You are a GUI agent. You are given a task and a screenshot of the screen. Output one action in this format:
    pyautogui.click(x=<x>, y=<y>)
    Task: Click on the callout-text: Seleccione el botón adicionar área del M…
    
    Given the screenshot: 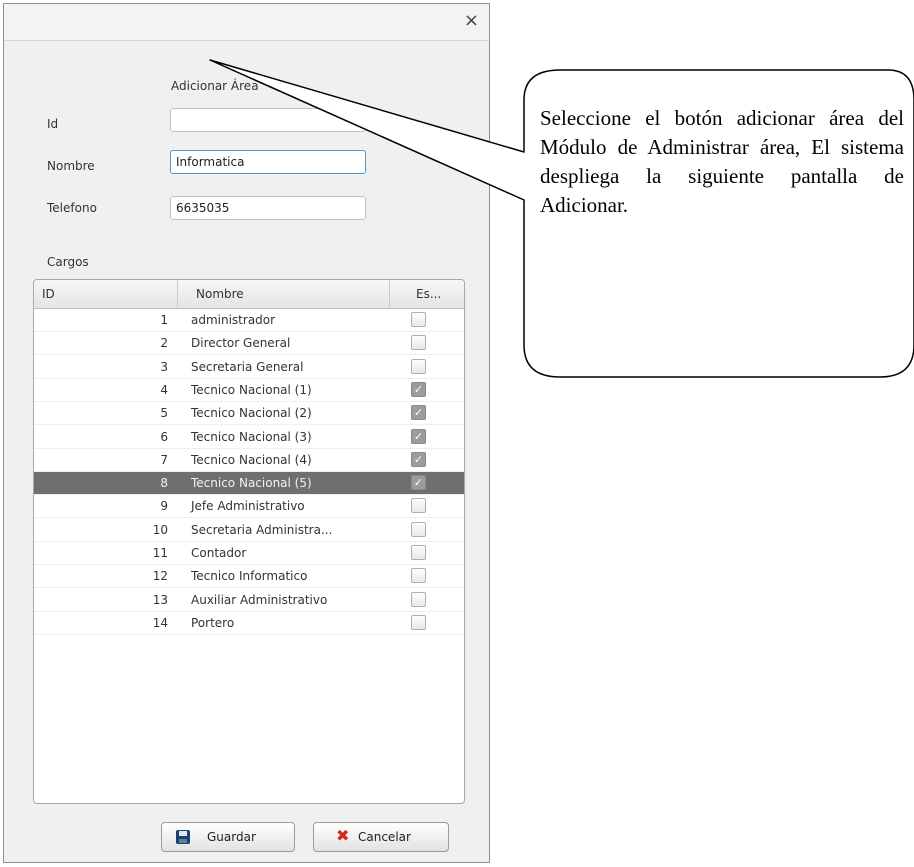 What is the action you would take?
    pyautogui.click(x=722, y=161)
    